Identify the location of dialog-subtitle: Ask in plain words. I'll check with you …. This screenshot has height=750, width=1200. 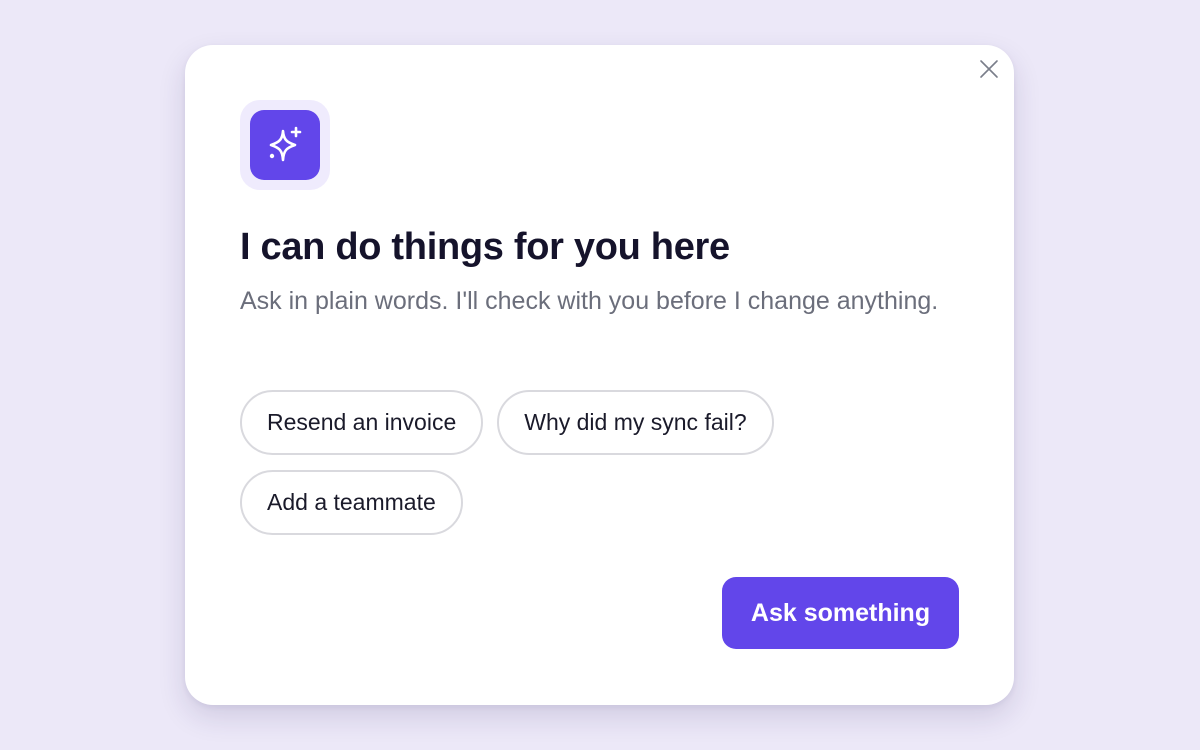
(589, 301).